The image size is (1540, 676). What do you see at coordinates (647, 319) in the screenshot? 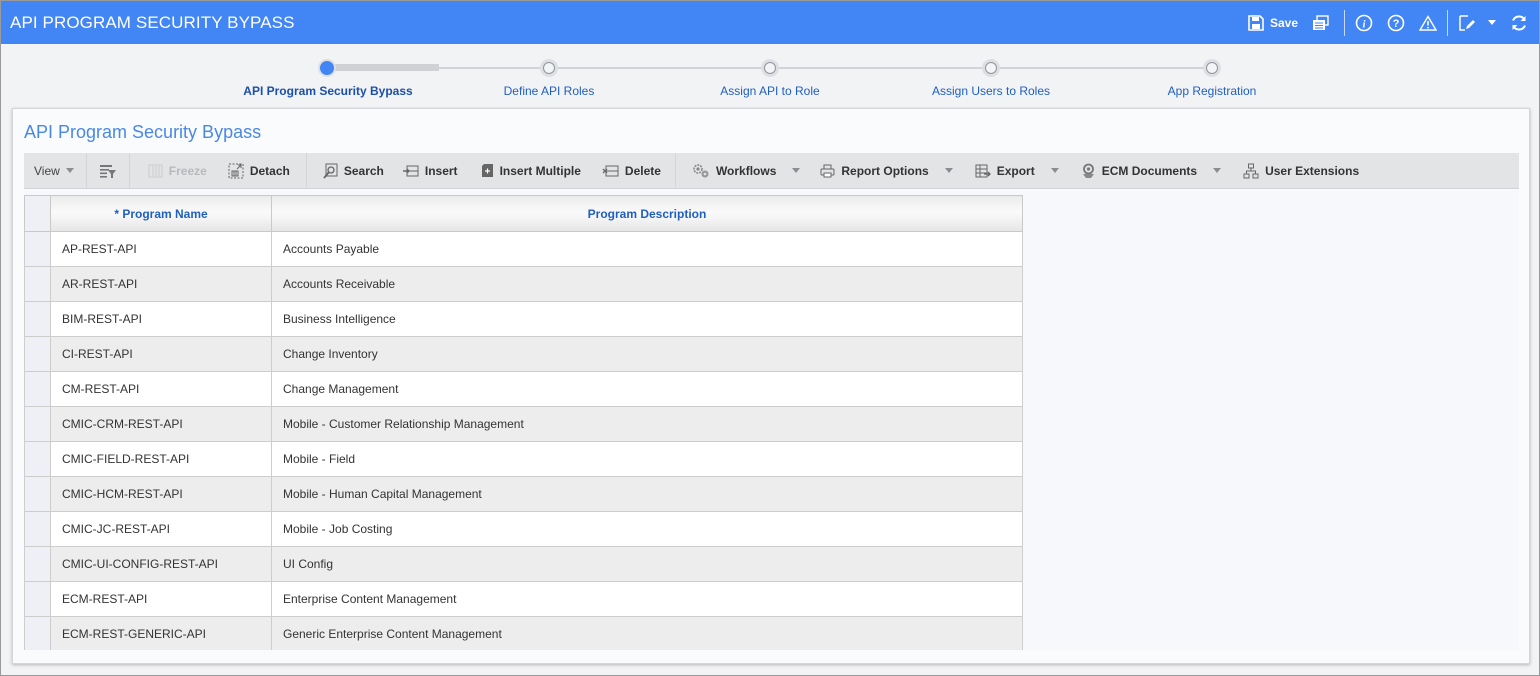
I see `cell-program-description: Business Intelligence` at bounding box center [647, 319].